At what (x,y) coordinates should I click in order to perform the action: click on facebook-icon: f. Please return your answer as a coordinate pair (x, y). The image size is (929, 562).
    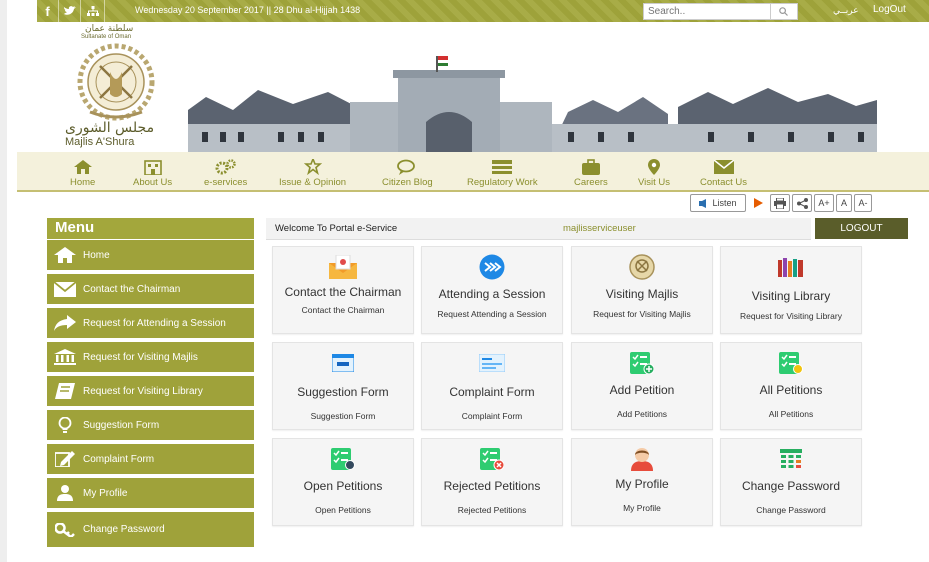
    Looking at the image, I should click on (48, 11).